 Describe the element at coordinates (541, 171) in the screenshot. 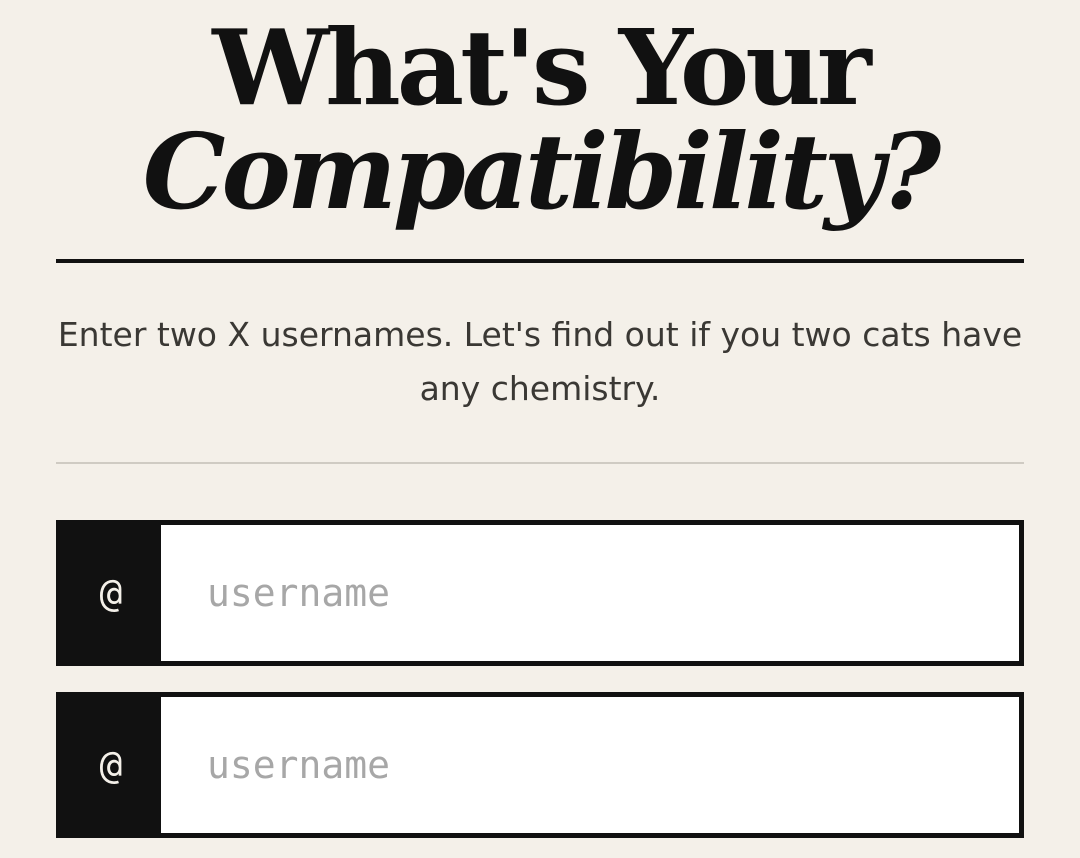

I see `page-title-line-2: Compatibility?` at that location.